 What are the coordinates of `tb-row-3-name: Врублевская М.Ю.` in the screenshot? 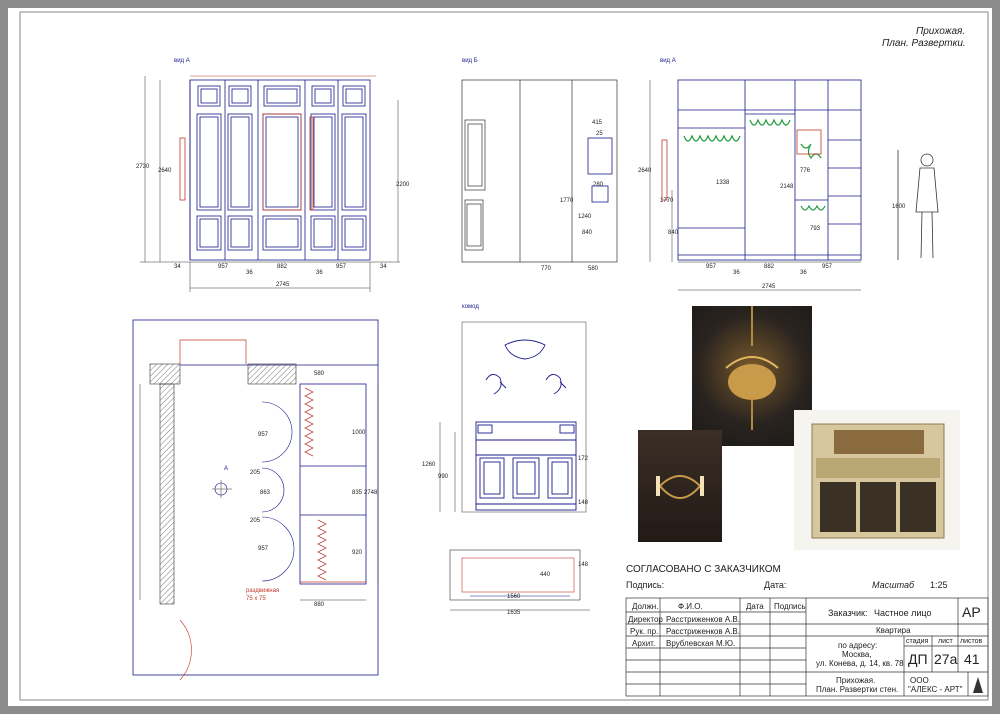 It's located at (701, 643).